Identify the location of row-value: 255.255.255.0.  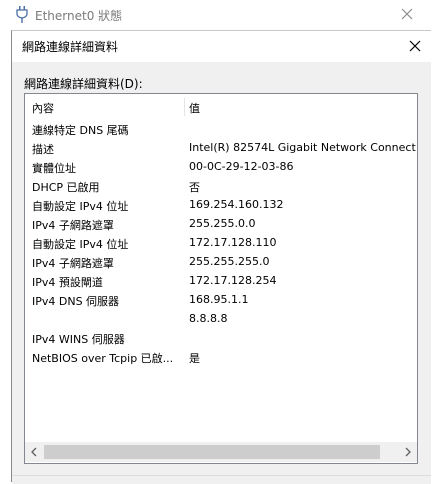
(229, 261).